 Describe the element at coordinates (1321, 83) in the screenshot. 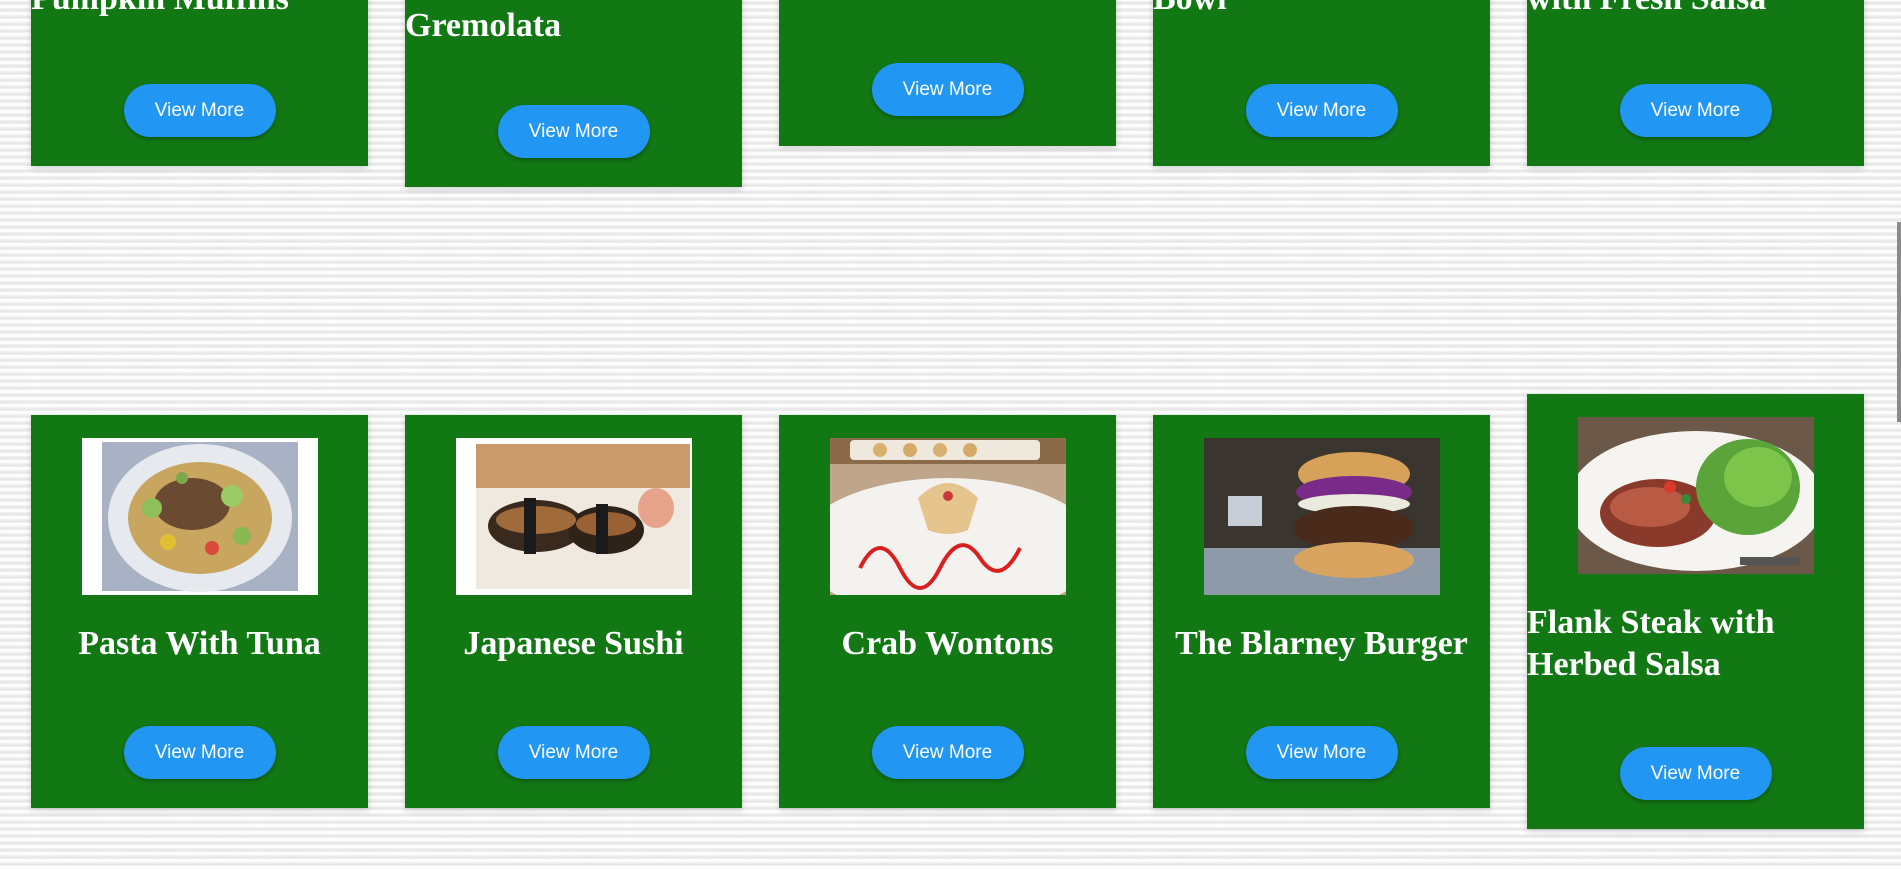

I see `recipe-card-bowl: Bowl View More` at that location.